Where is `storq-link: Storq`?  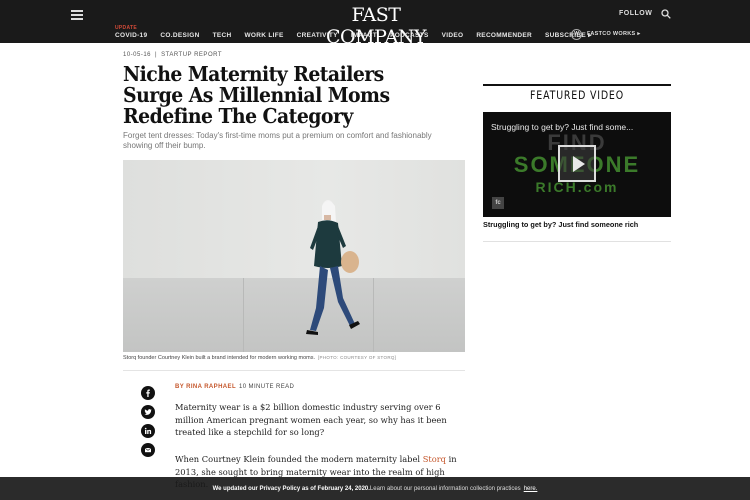 storq-link: Storq is located at coordinates (434, 459).